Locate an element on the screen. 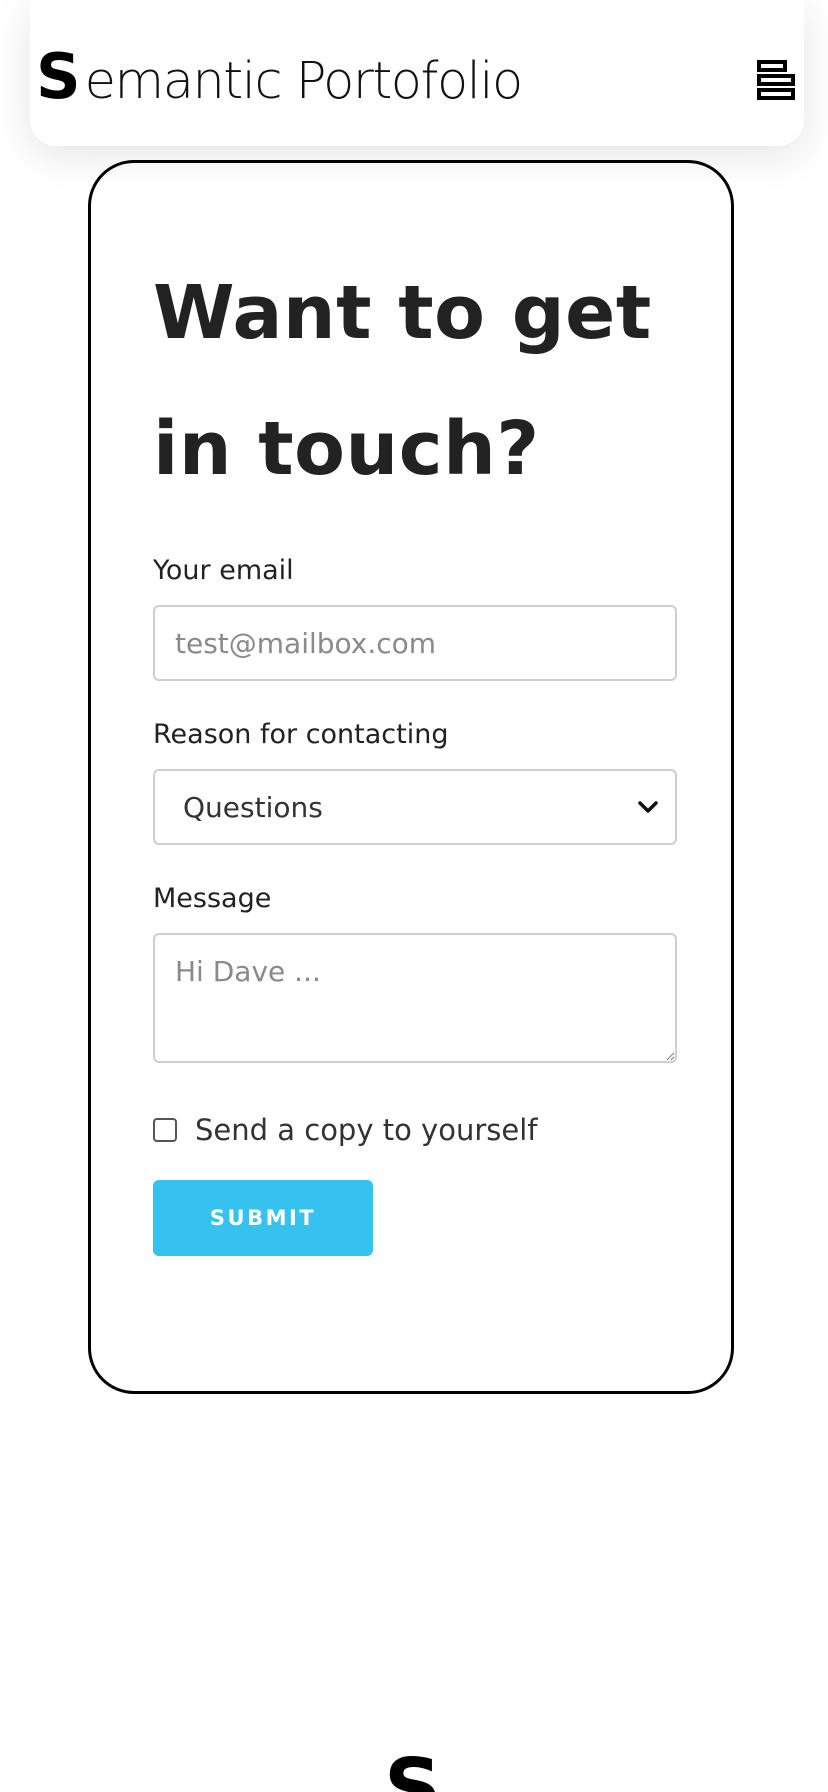 This screenshot has height=1792, width=828. brand-name: emantic Portofolio is located at coordinates (304, 81).